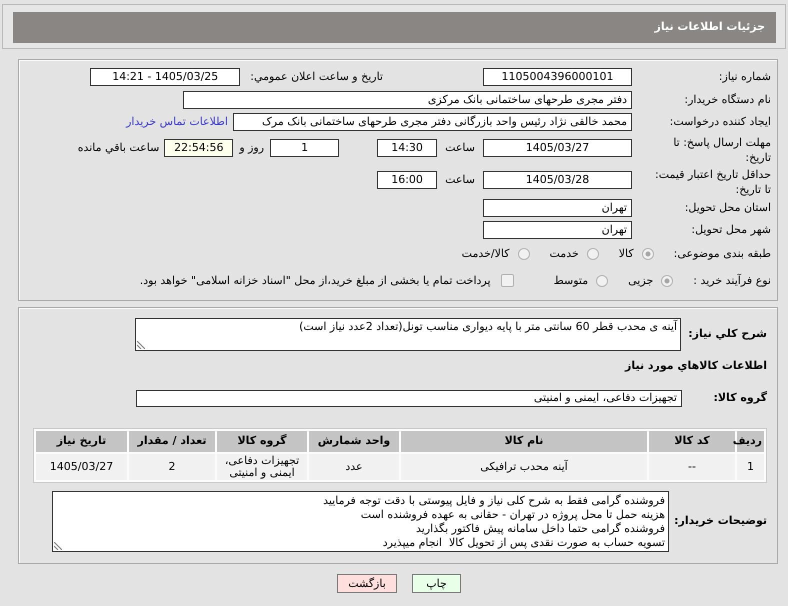 The image size is (788, 606). Describe the element at coordinates (557, 180) in the screenshot. I see `price-validity-date-field: 1405/03/28` at that location.